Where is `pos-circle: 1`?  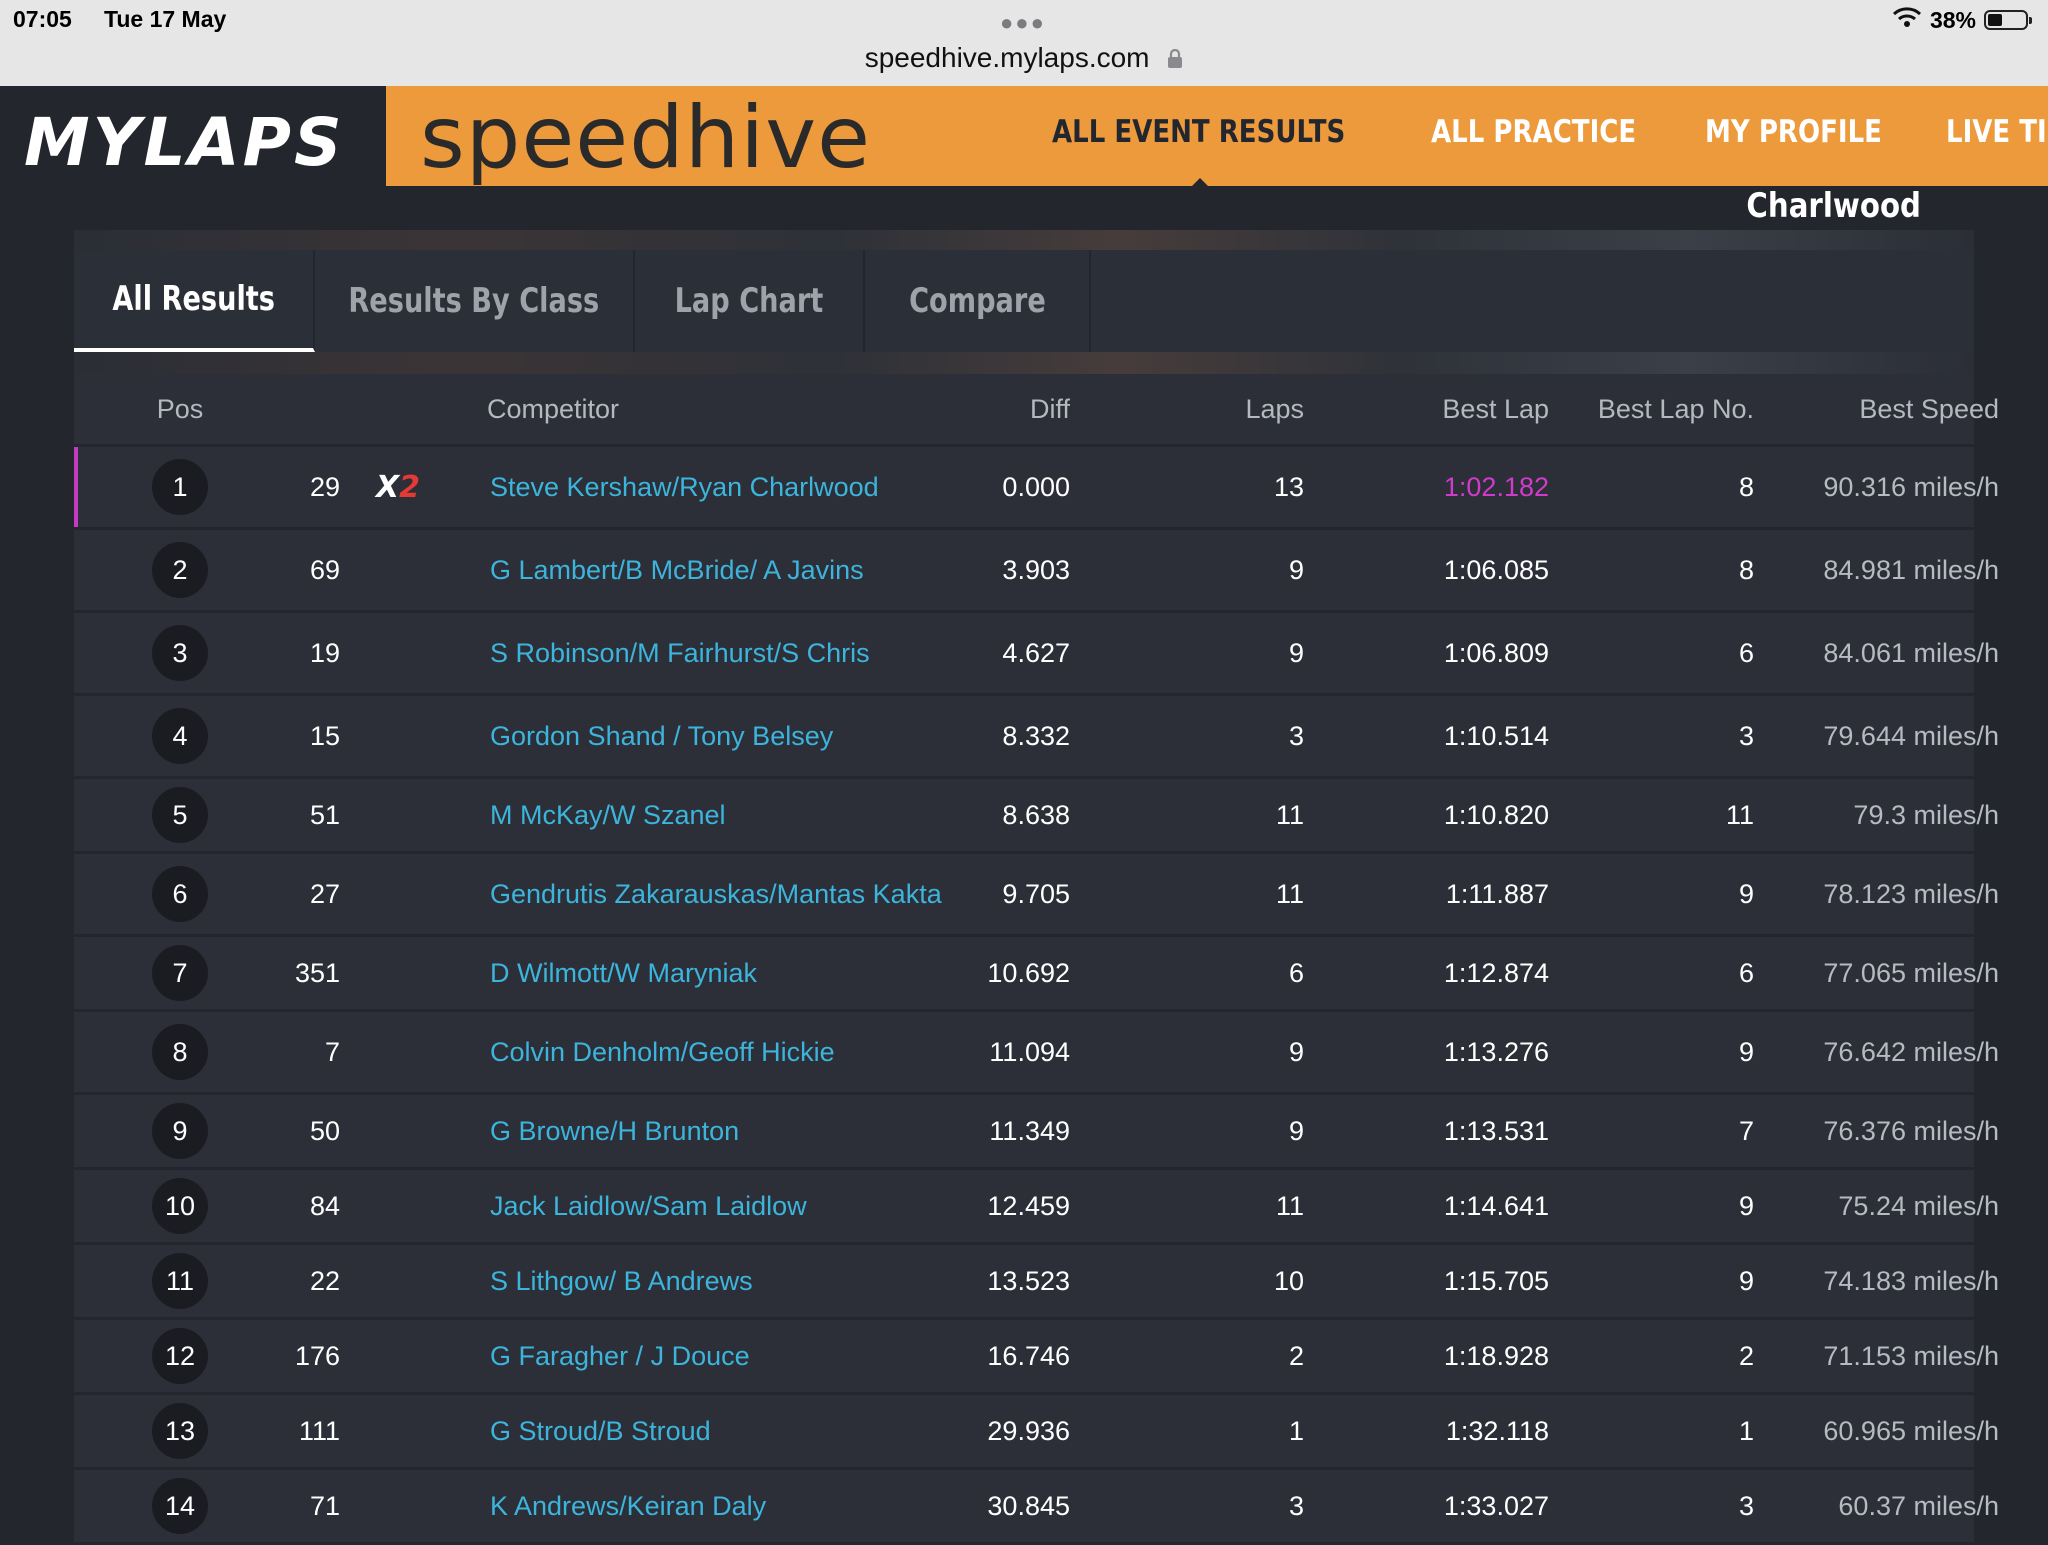
pos-circle: 1 is located at coordinates (180, 487).